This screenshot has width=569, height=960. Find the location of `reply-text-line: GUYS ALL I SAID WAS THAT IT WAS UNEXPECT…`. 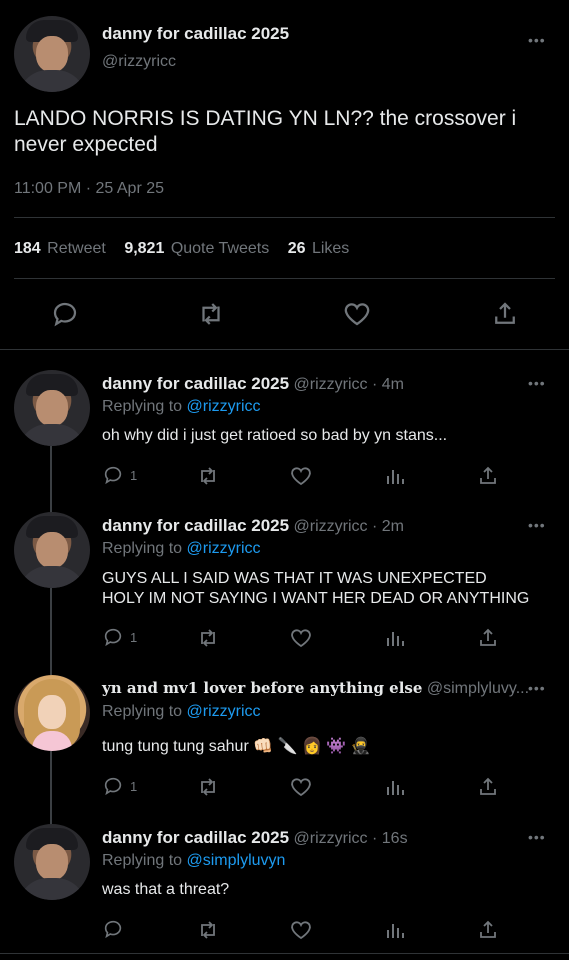

reply-text-line: GUYS ALL I SAID WAS THAT IT WAS UNEXPECT… is located at coordinates (294, 578).